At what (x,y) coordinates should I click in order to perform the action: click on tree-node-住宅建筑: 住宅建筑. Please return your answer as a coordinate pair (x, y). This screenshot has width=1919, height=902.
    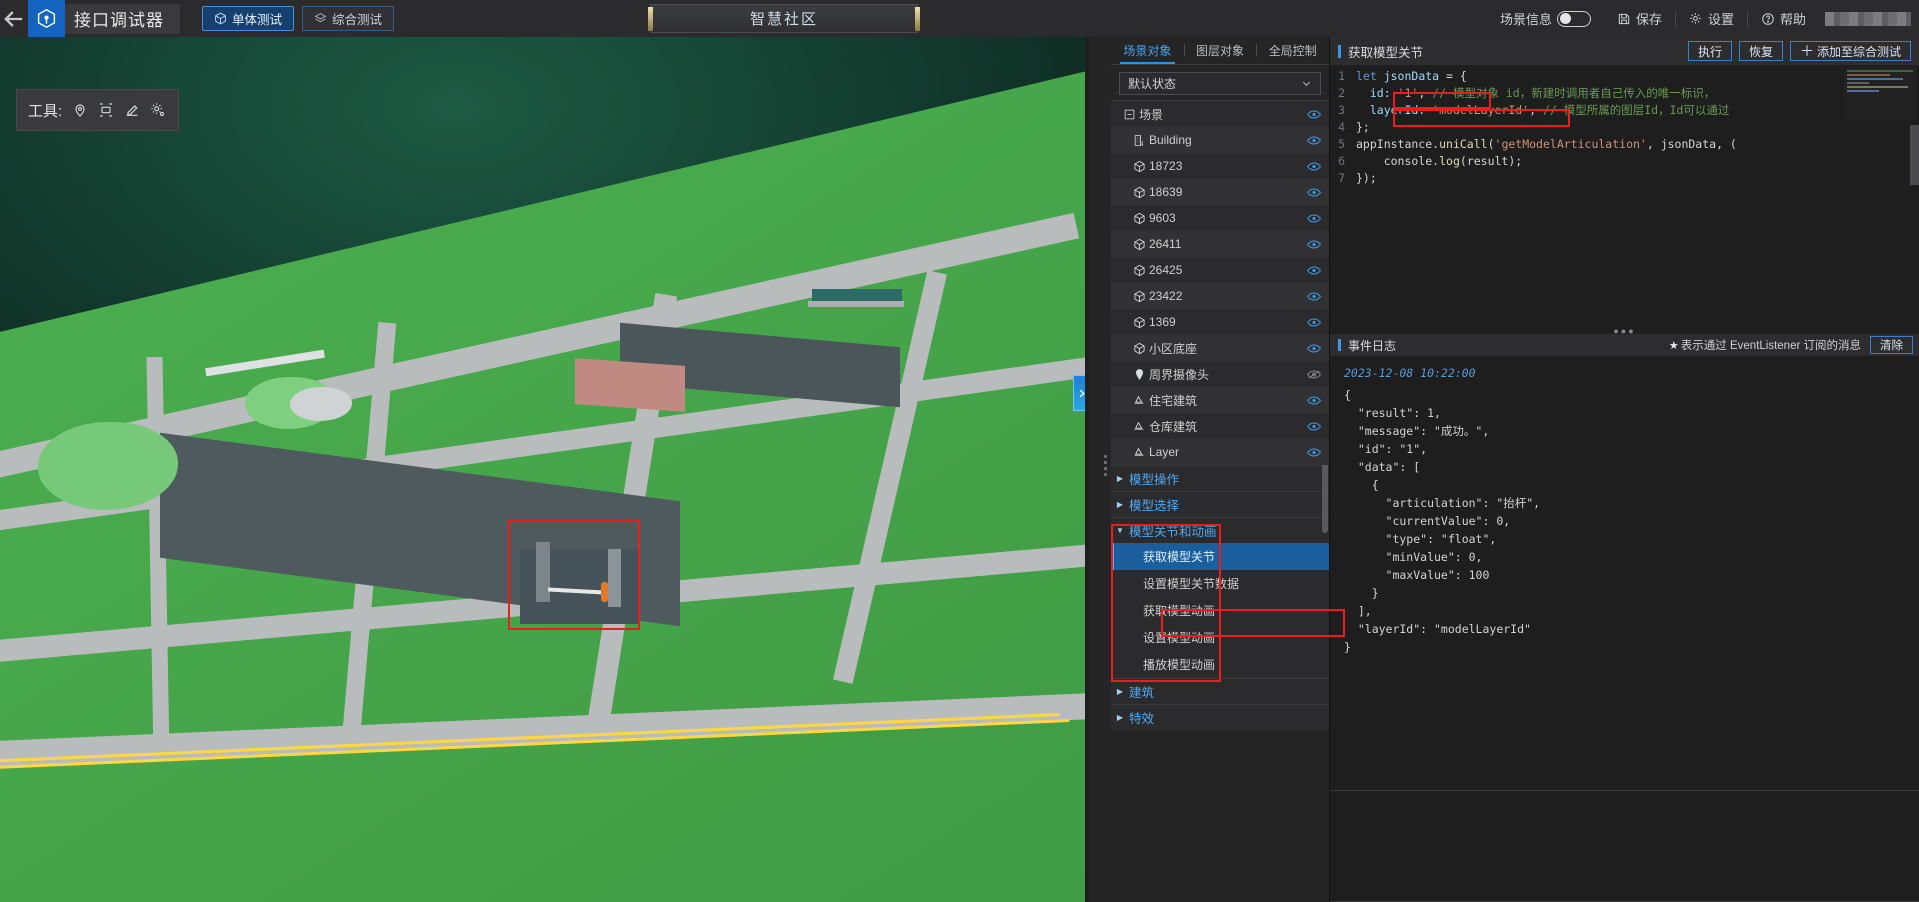
    Looking at the image, I should click on (1220, 400).